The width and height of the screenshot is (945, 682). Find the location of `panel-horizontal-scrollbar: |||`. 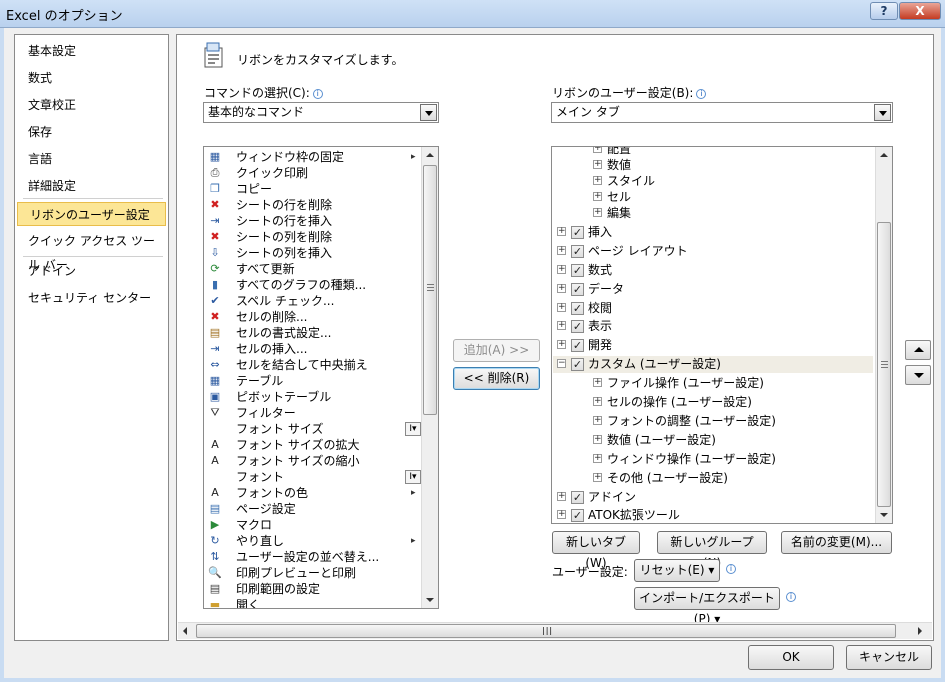

panel-horizontal-scrollbar: ||| is located at coordinates (555, 630).